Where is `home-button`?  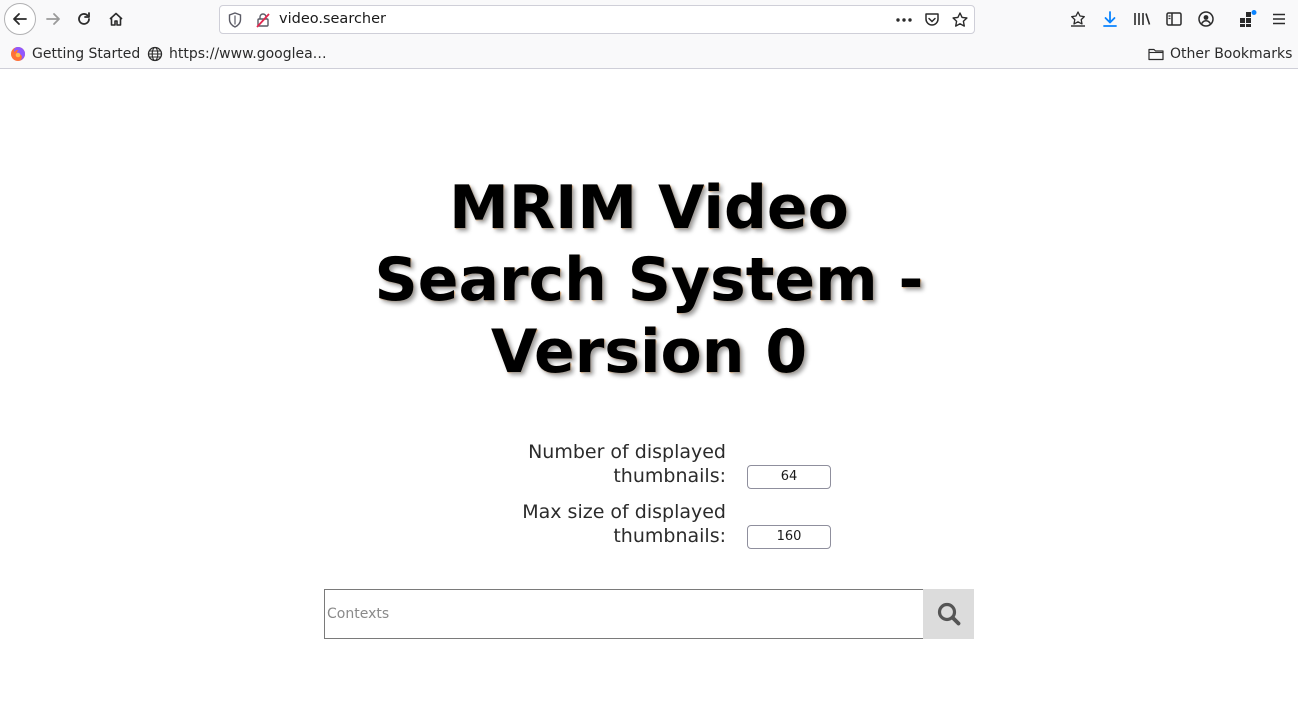
home-button is located at coordinates (116, 19).